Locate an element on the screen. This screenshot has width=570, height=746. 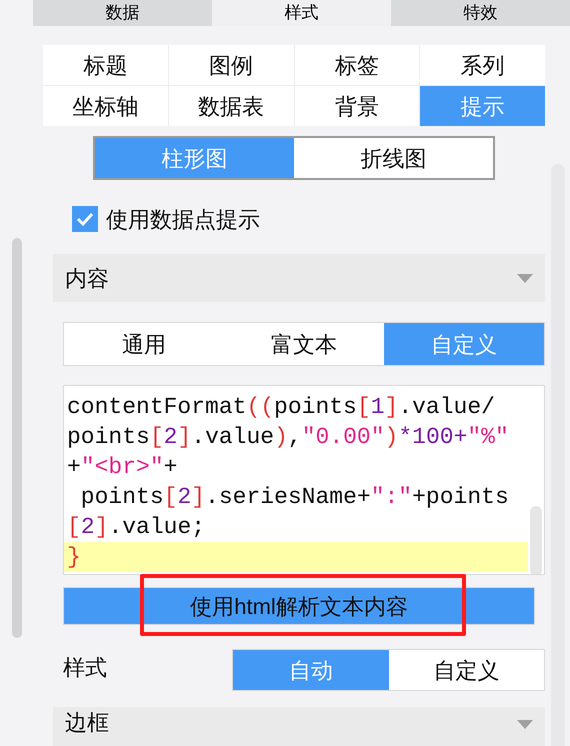
section-title: 边框 is located at coordinates (87, 723).